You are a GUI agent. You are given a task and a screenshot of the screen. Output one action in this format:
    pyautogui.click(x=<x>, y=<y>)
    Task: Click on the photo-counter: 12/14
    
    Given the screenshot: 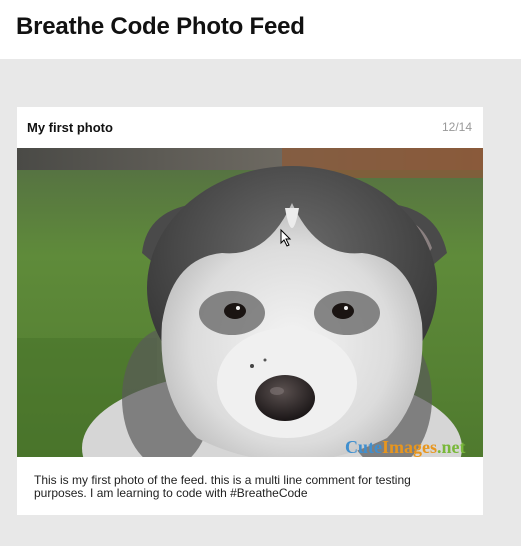 What is the action you would take?
    pyautogui.click(x=456, y=127)
    